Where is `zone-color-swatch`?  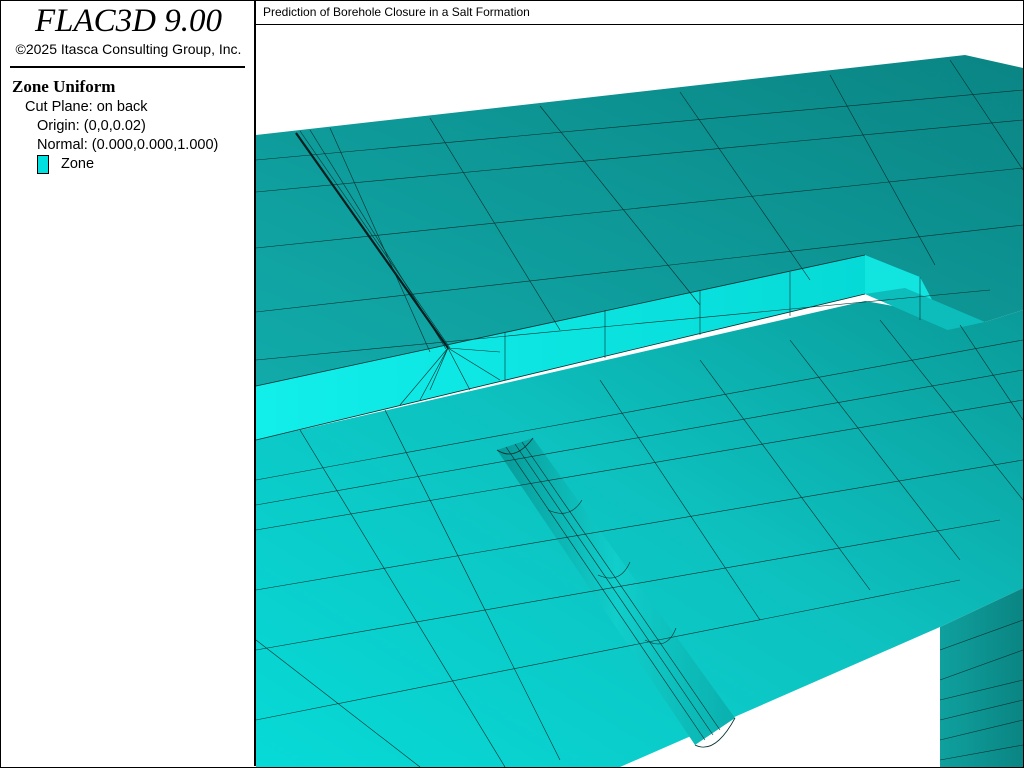 zone-color-swatch is located at coordinates (43, 164).